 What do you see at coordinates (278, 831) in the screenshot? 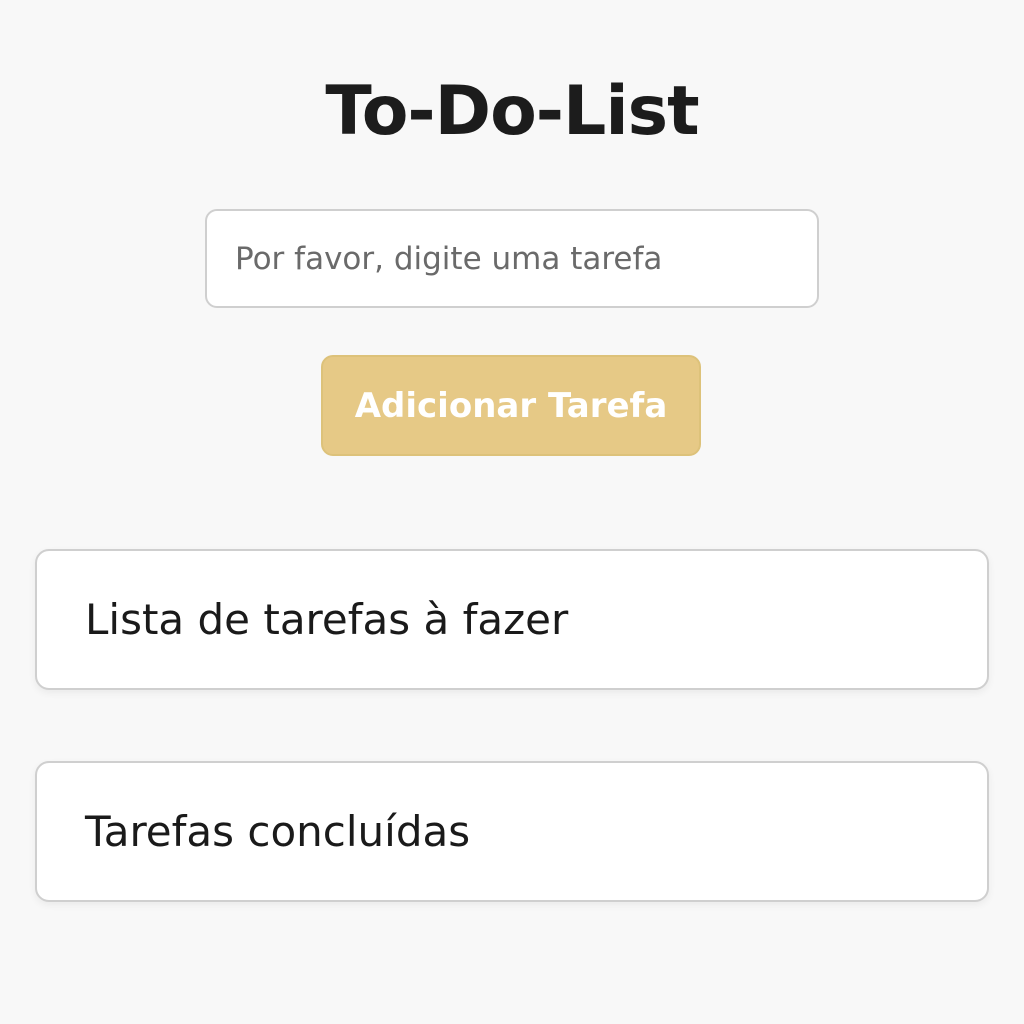
I see `completed-list-title: Tarefas concluídas` at bounding box center [278, 831].